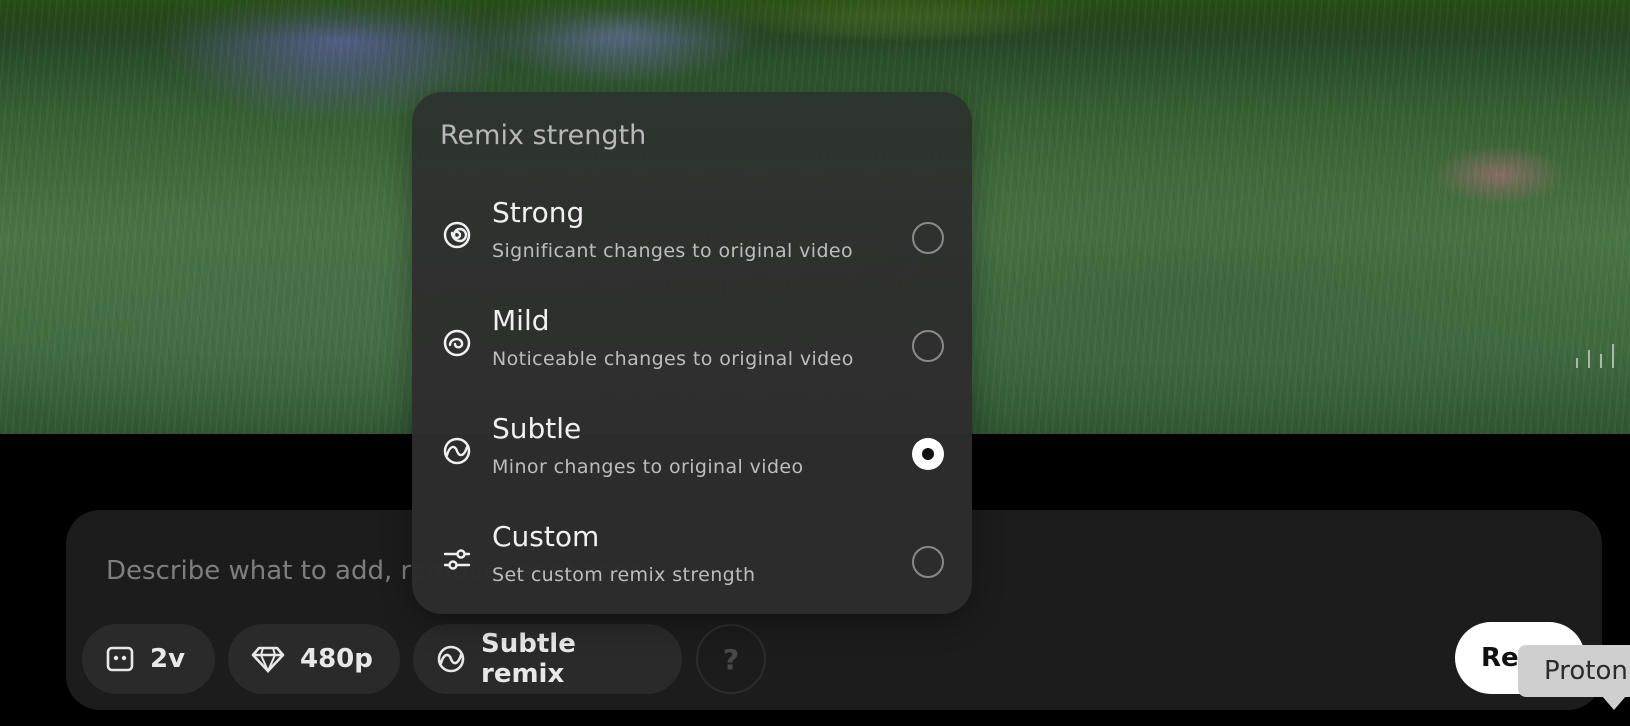  Describe the element at coordinates (457, 343) in the screenshot. I see `spiral-mild-icon` at that location.